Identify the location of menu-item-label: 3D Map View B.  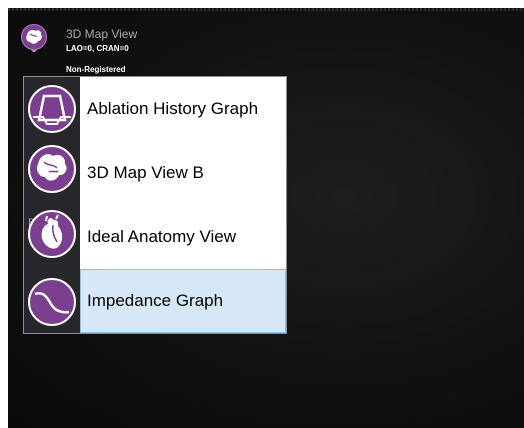
(145, 172).